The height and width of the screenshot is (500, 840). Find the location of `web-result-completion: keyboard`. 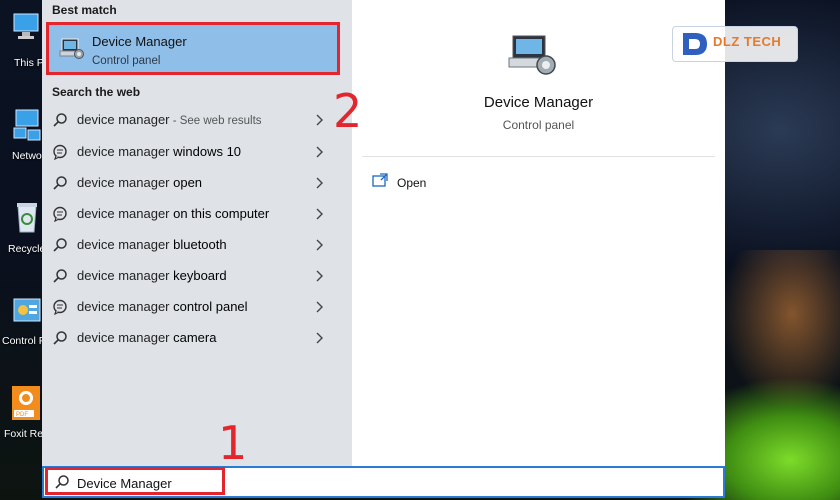

web-result-completion: keyboard is located at coordinates (198, 275).